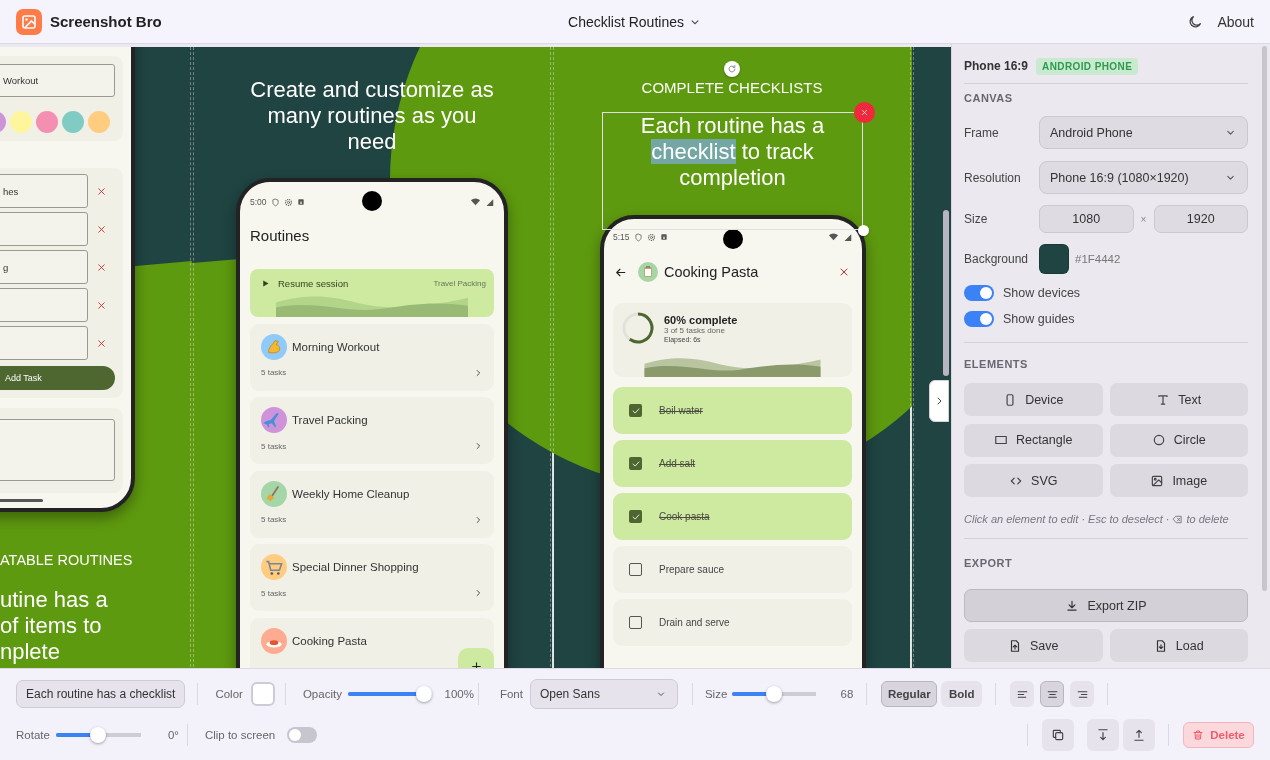 Image resolution: width=1270 pixels, height=760 pixels. What do you see at coordinates (240, 735) in the screenshot?
I see `toolbar-label: Clip to screen` at bounding box center [240, 735].